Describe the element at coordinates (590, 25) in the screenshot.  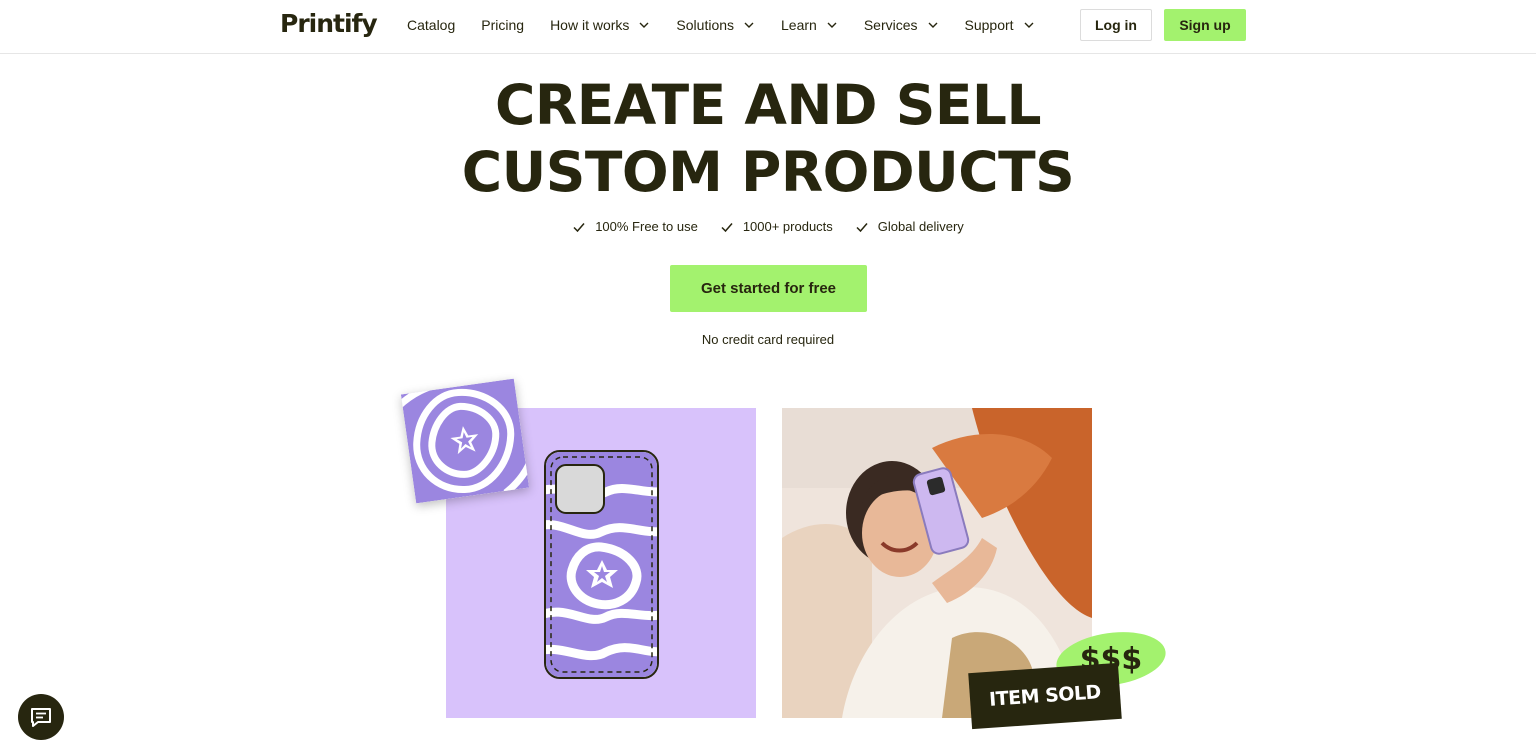
I see `nav-label: How it works` at that location.